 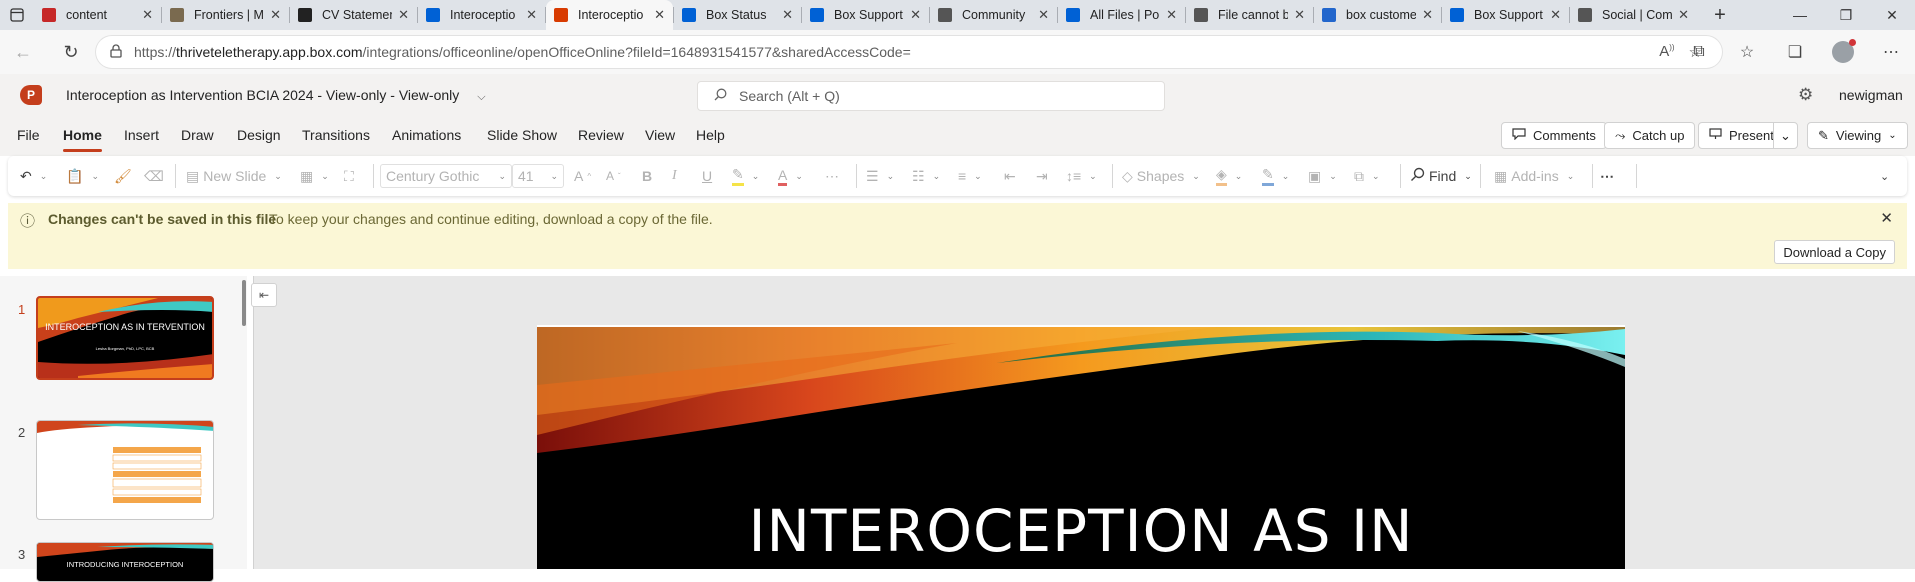 I want to click on powerpoint-logo-icon: P, so click(x=31, y=95).